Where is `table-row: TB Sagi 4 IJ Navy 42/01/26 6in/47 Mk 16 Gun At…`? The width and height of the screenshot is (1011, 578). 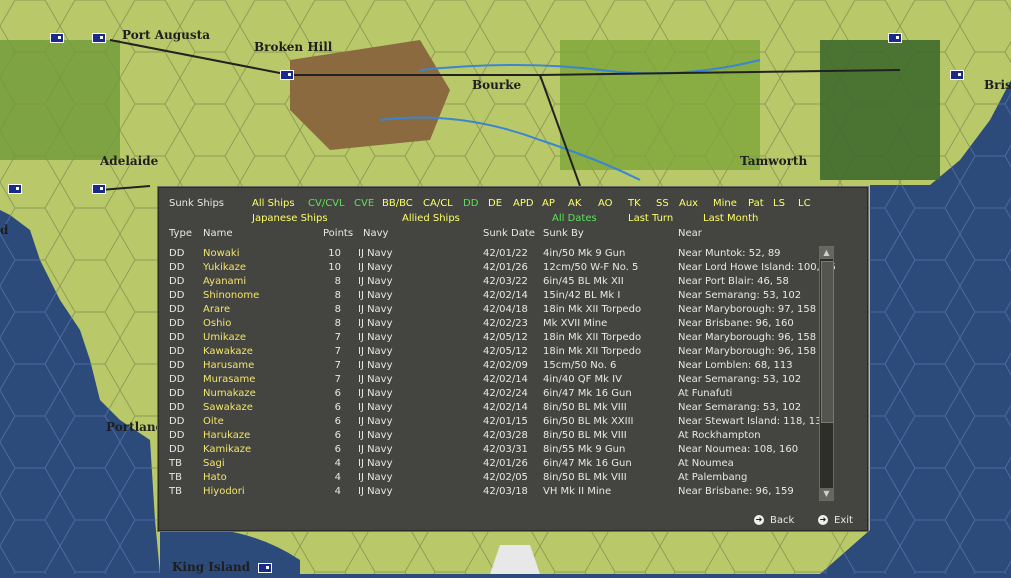
table-row: TB Sagi 4 IJ Navy 42/01/26 6in/47 Mk 16 Gun At… is located at coordinates (488, 465).